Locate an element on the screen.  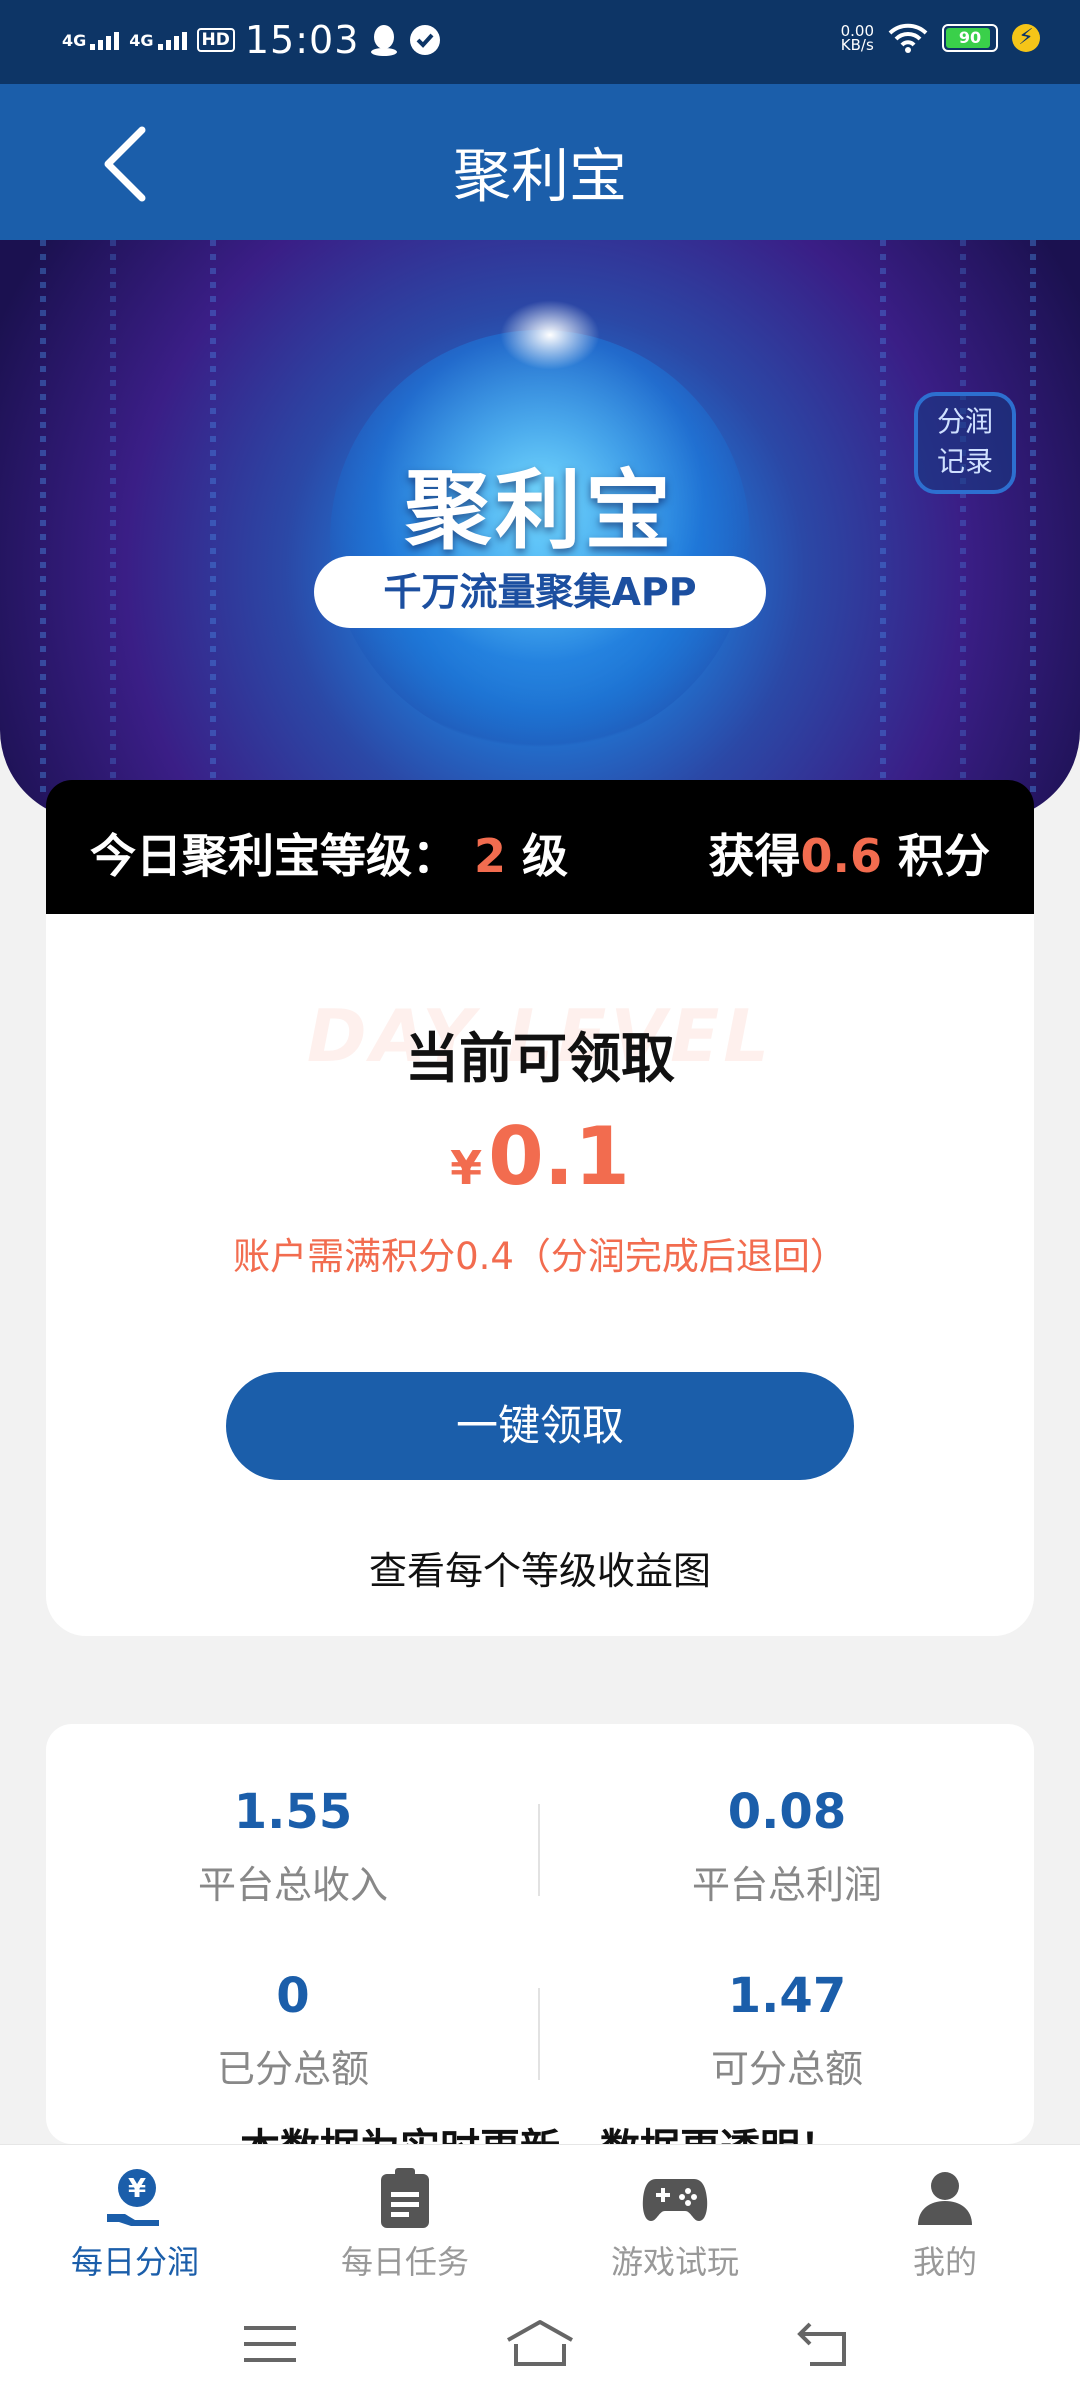
menu-icon is located at coordinates (270, 2344).